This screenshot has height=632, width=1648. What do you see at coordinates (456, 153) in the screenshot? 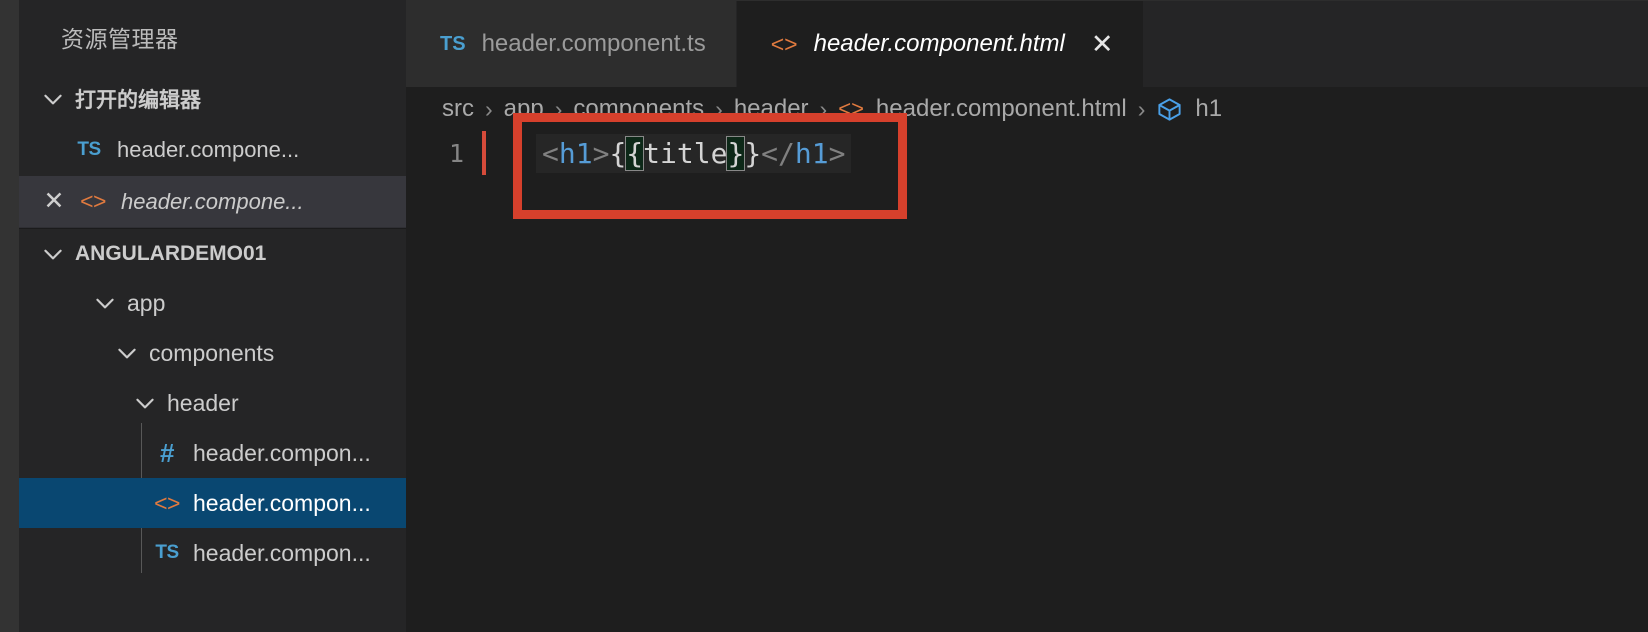
I see `line-number: 1` at bounding box center [456, 153].